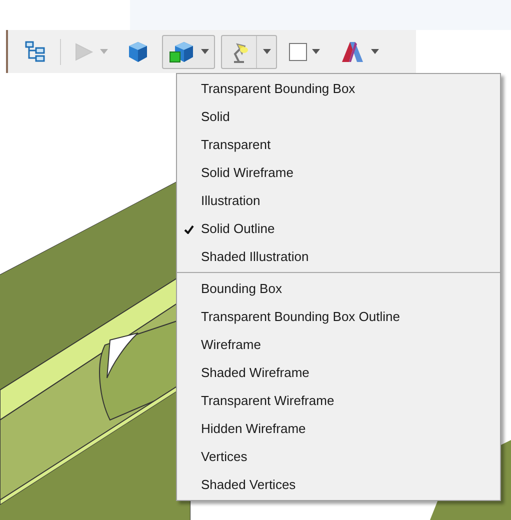 This screenshot has width=511, height=520. Describe the element at coordinates (189, 229) in the screenshot. I see `check-icon` at that location.